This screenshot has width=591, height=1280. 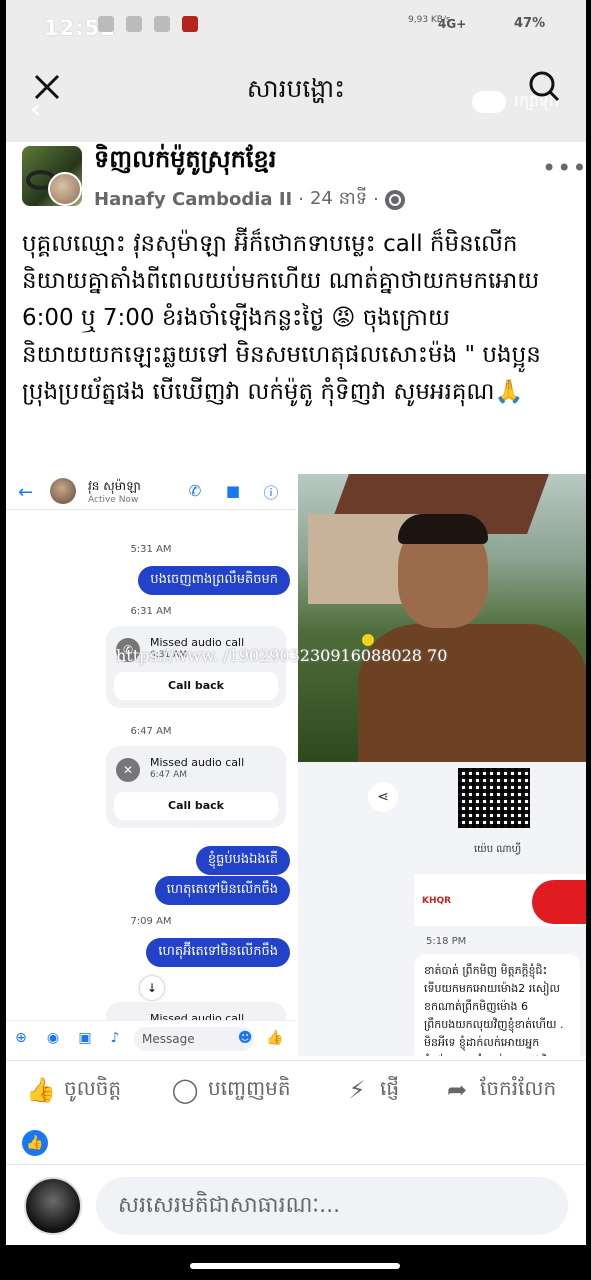 What do you see at coordinates (446, 941) in the screenshot?
I see `message-timestamp: 5:18 PM` at bounding box center [446, 941].